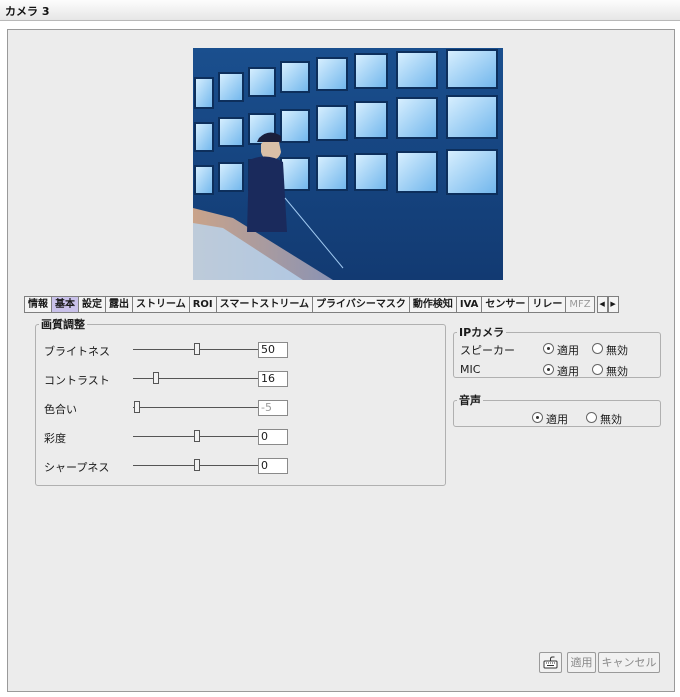 This screenshot has width=680, height=697. What do you see at coordinates (273, 408) in the screenshot?
I see `hue-value-field: -5` at bounding box center [273, 408].